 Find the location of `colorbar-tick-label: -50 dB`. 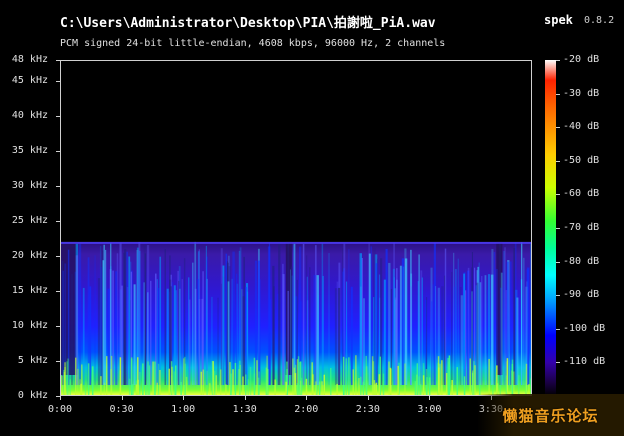

colorbar-tick-label: -50 dB is located at coordinates (581, 160).